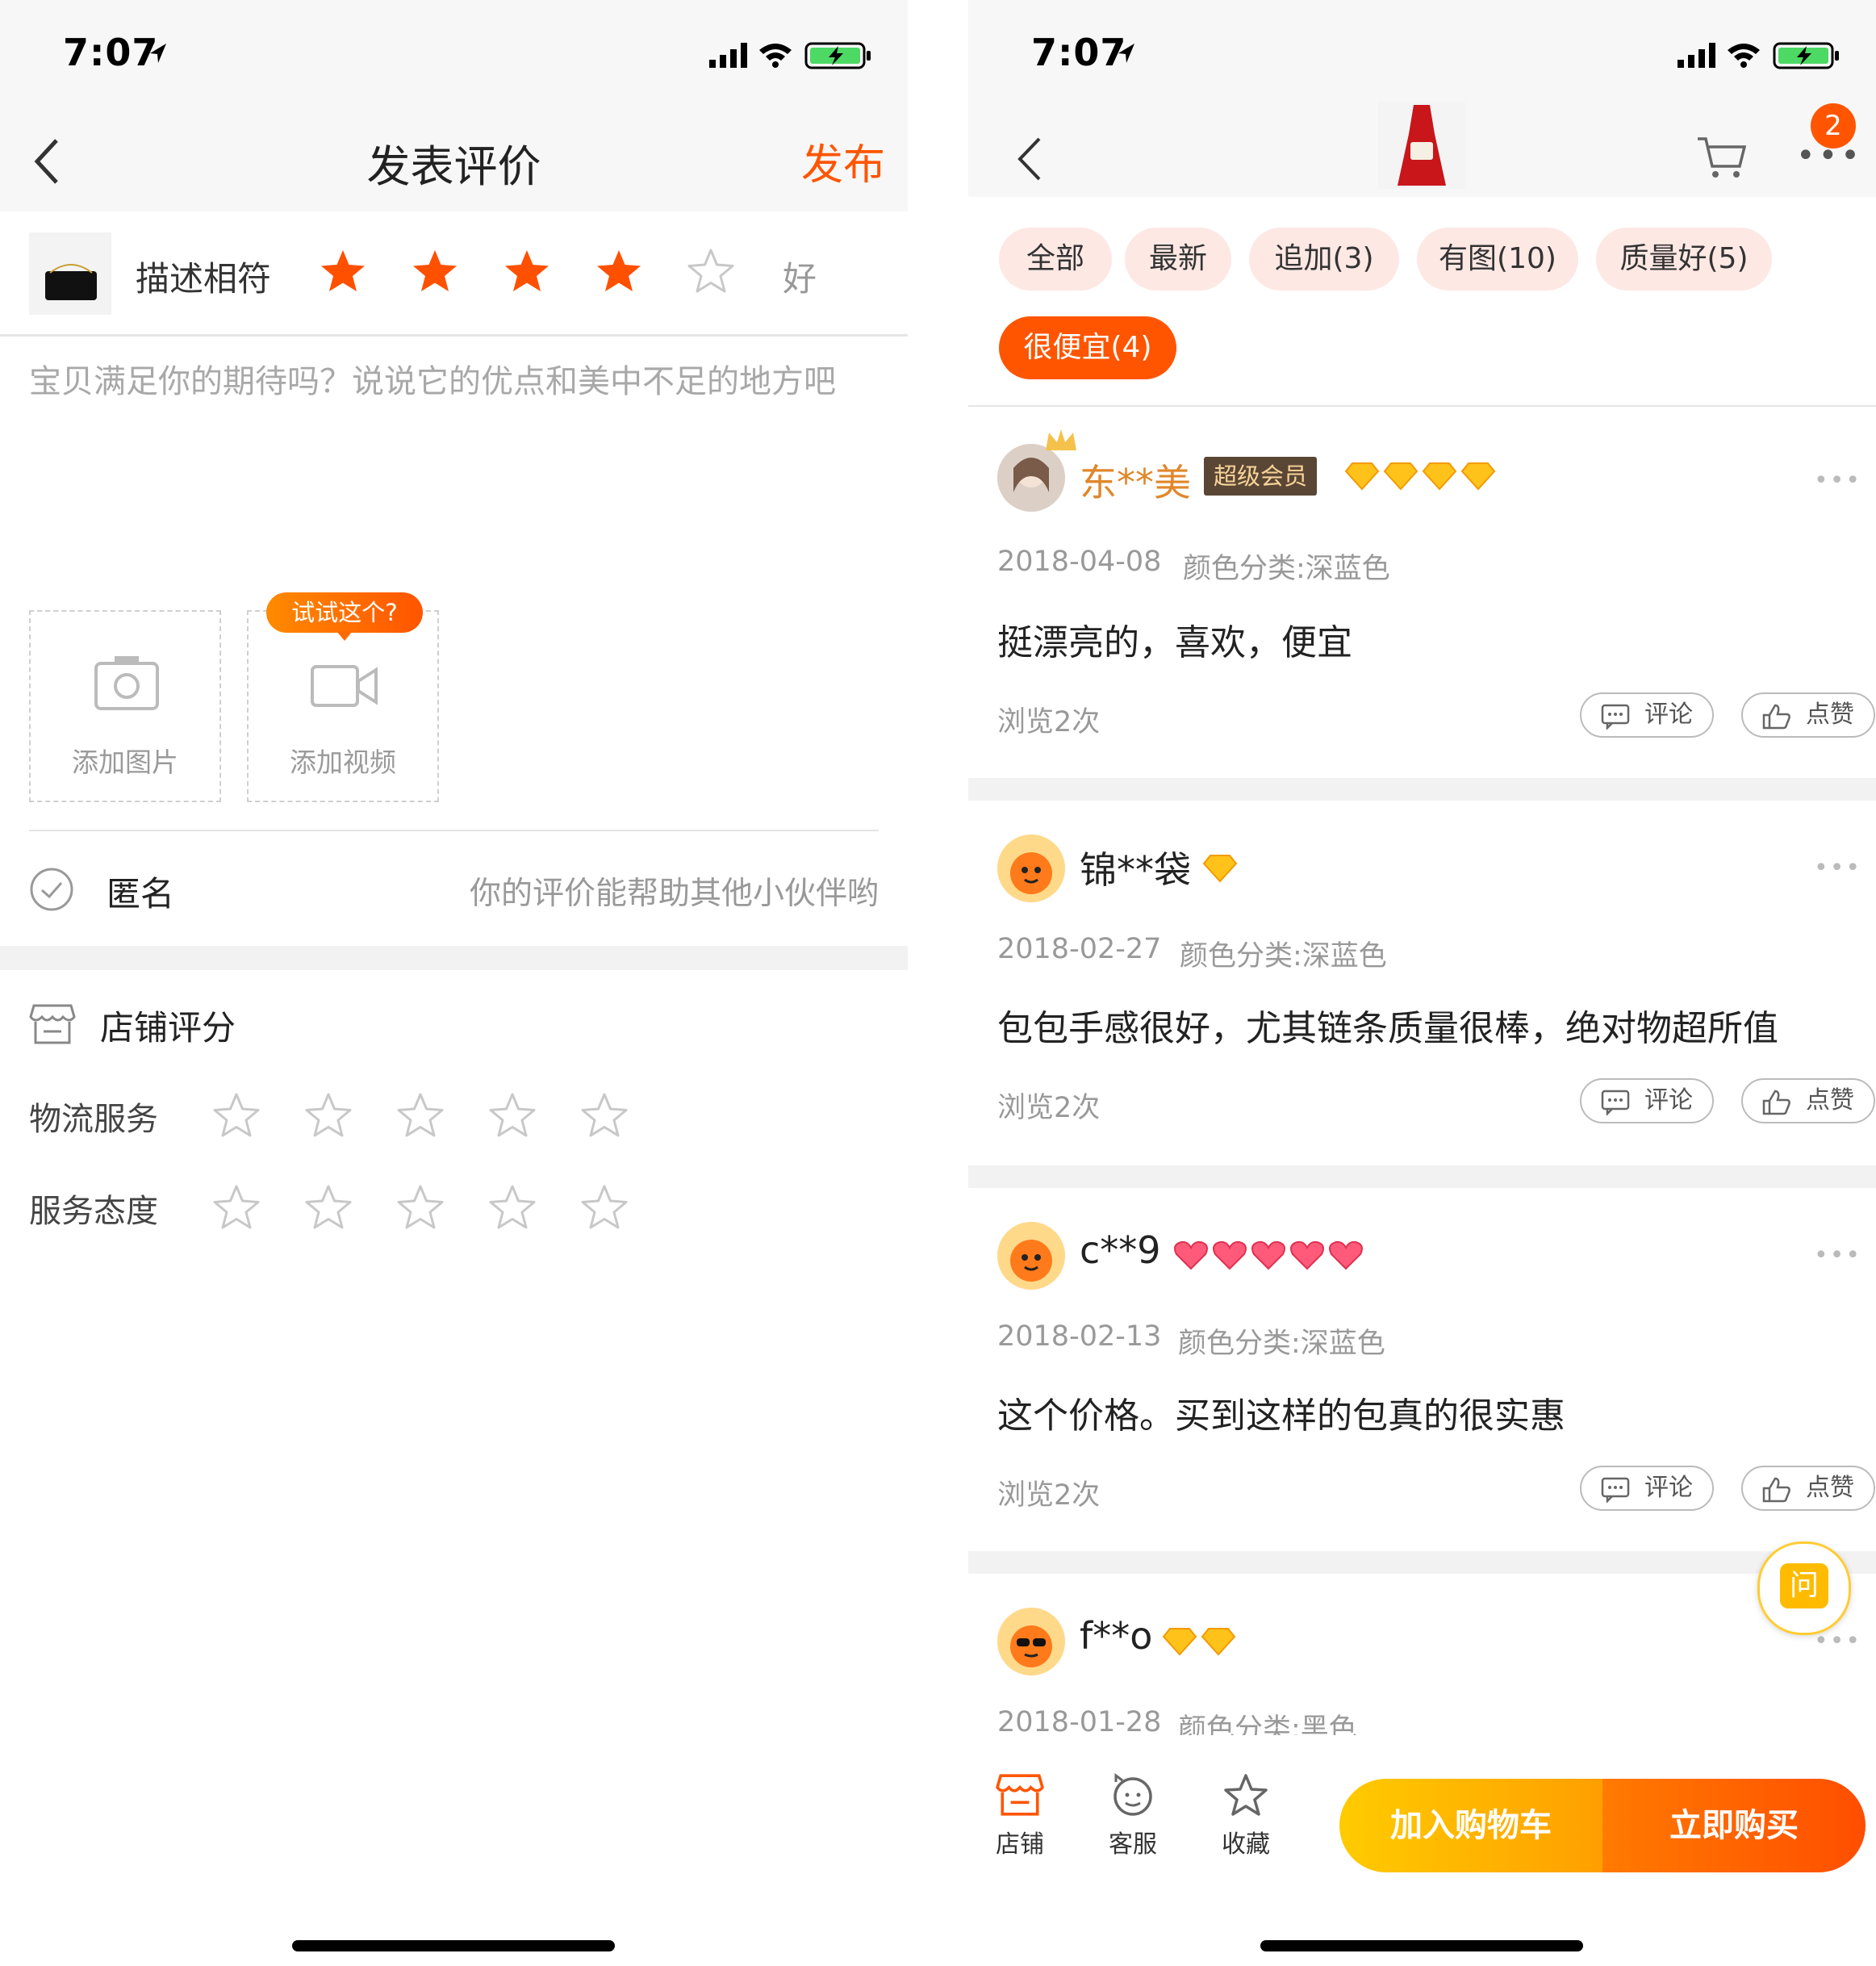  I want to click on level-hearts, so click(1270, 1257).